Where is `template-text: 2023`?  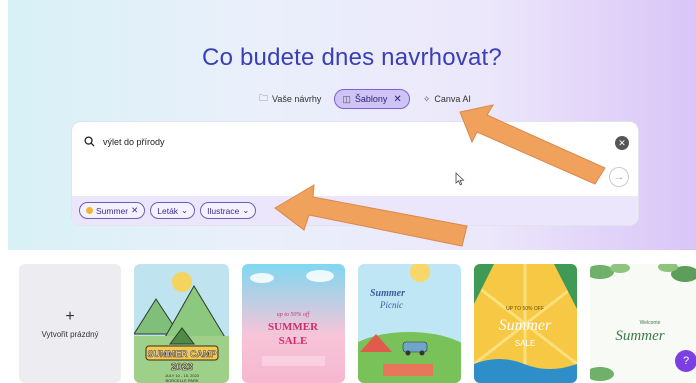 template-text: 2023 is located at coordinates (182, 367).